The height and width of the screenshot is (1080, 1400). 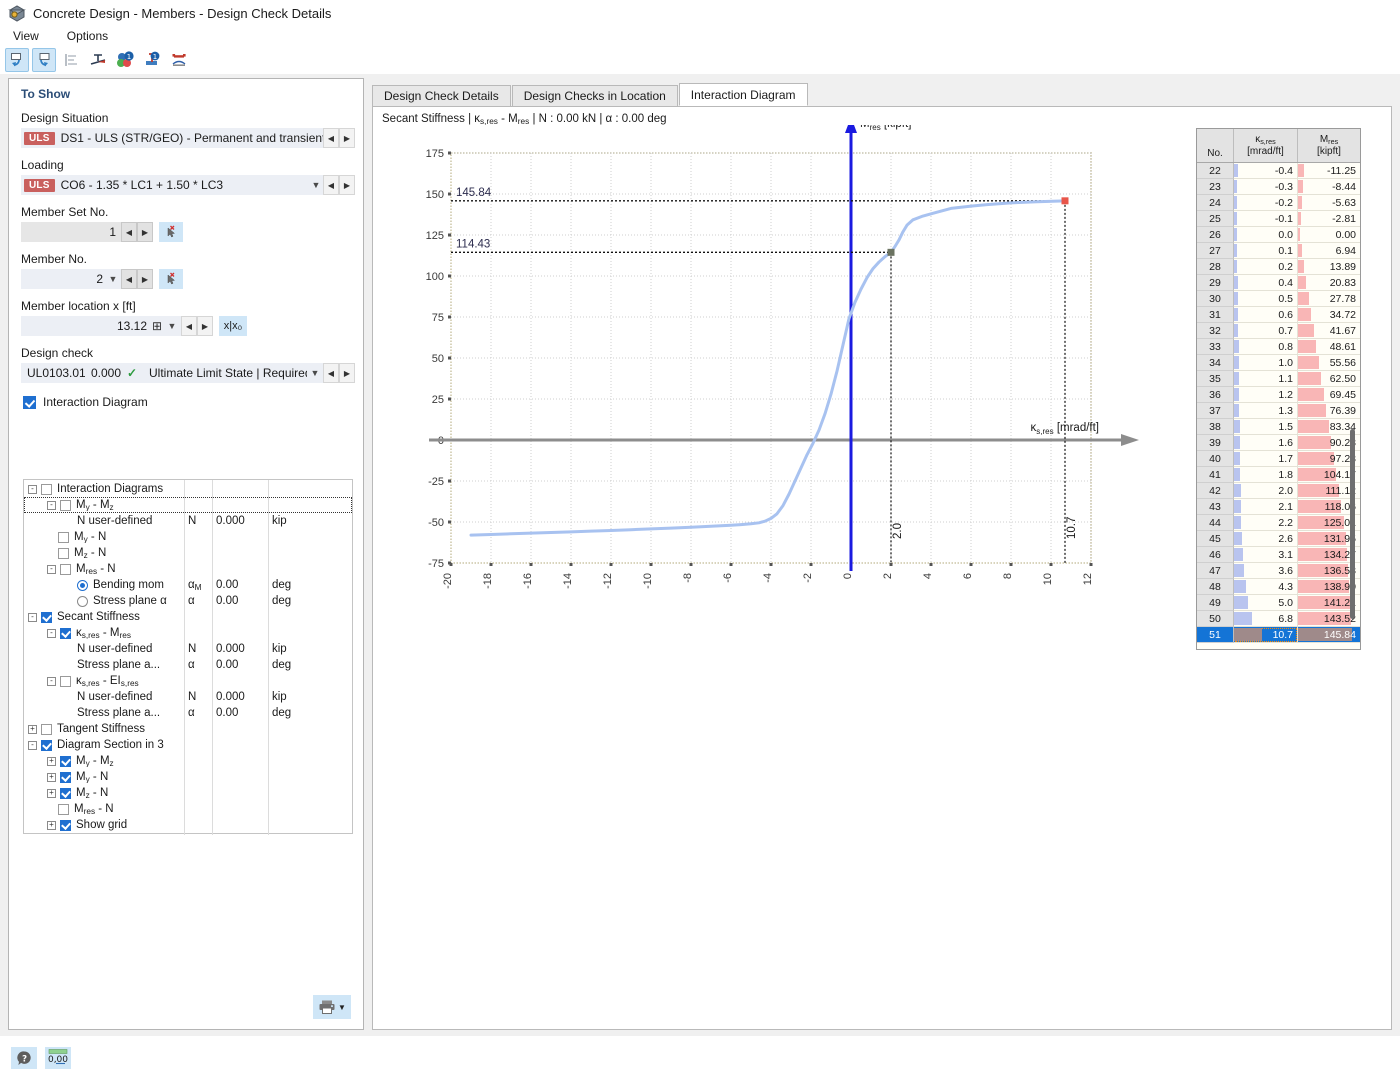 I want to click on table-row: 49 5.0 141.21, so click(x=1278, y=603).